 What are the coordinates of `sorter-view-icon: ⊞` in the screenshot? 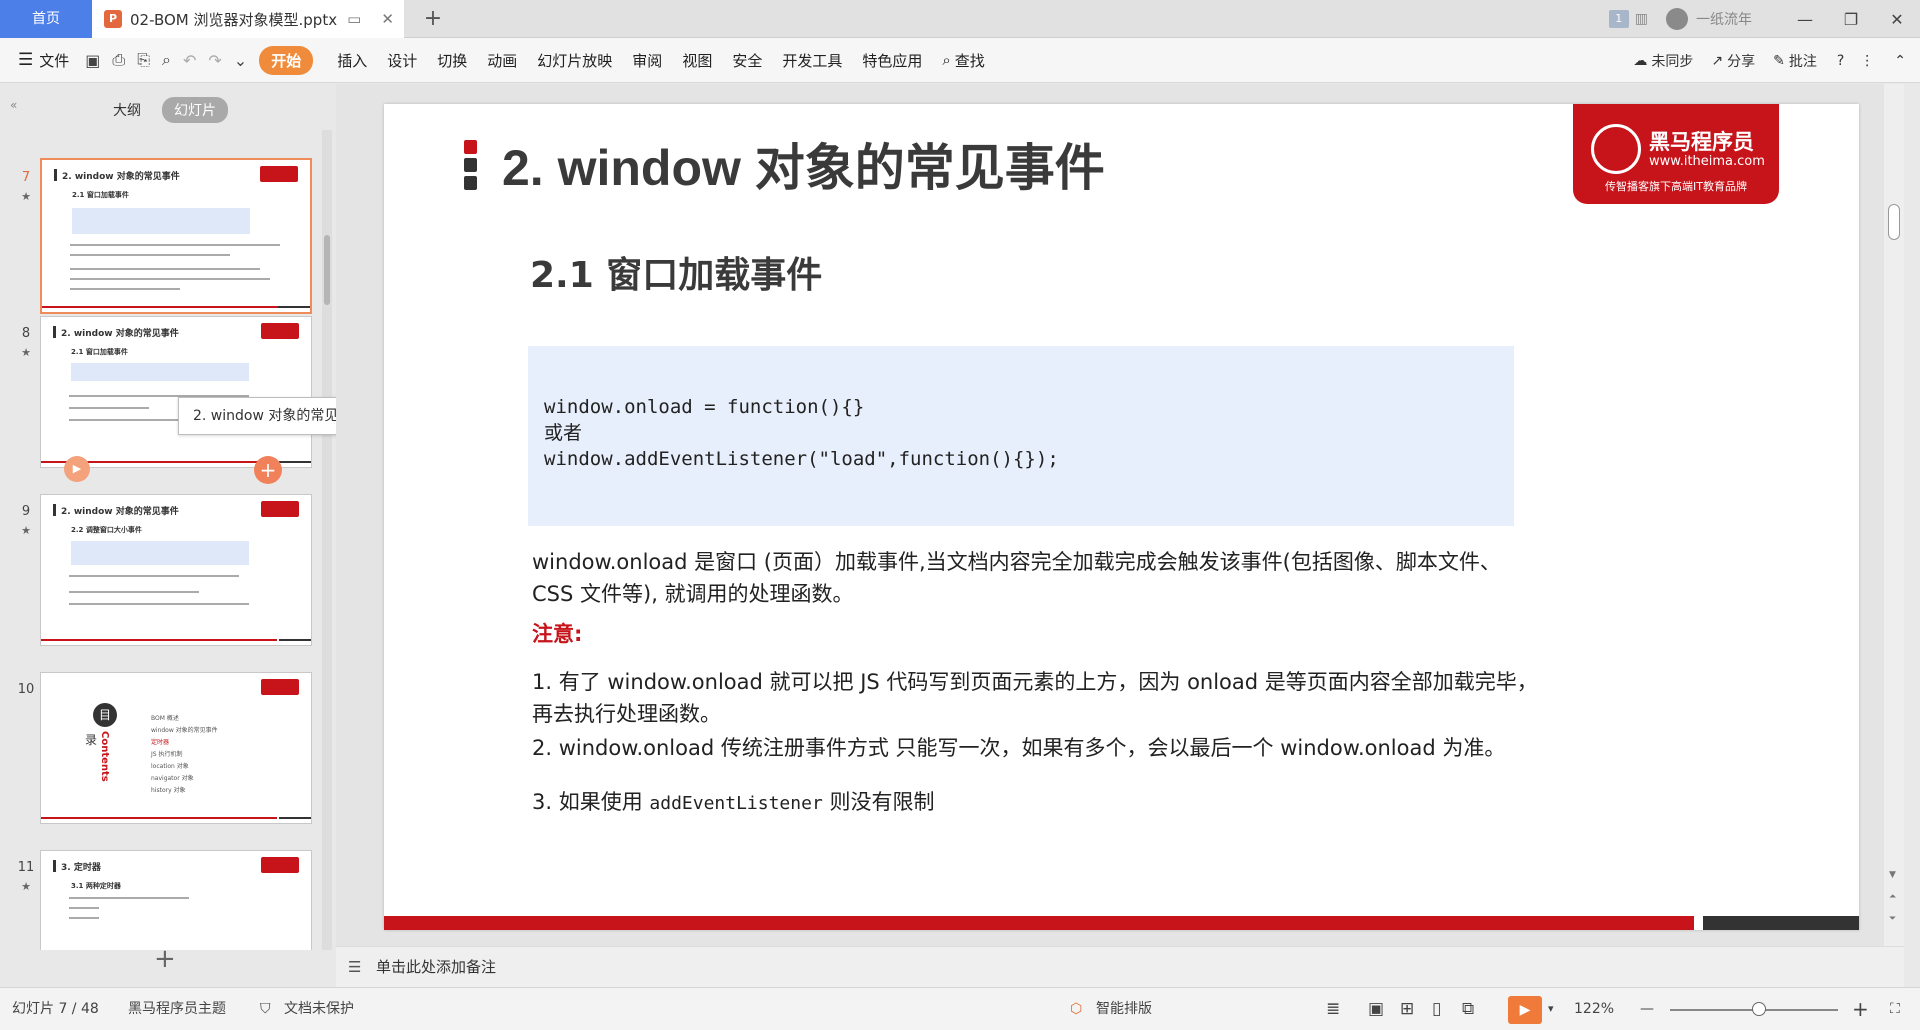 It's located at (1407, 1009).